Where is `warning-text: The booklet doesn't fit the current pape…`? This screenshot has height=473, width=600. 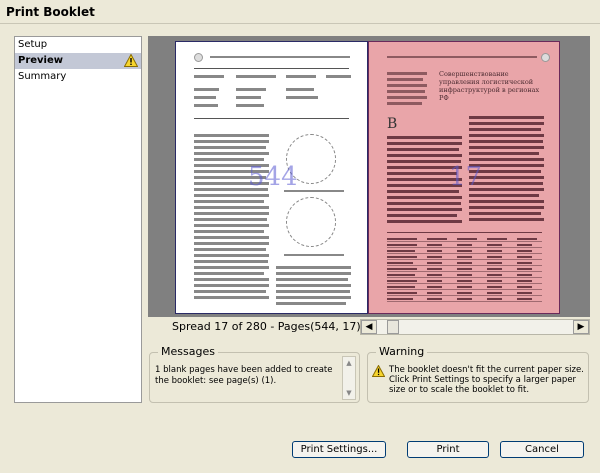
warning-text: The booklet doesn't fit the current pape… is located at coordinates (486, 380).